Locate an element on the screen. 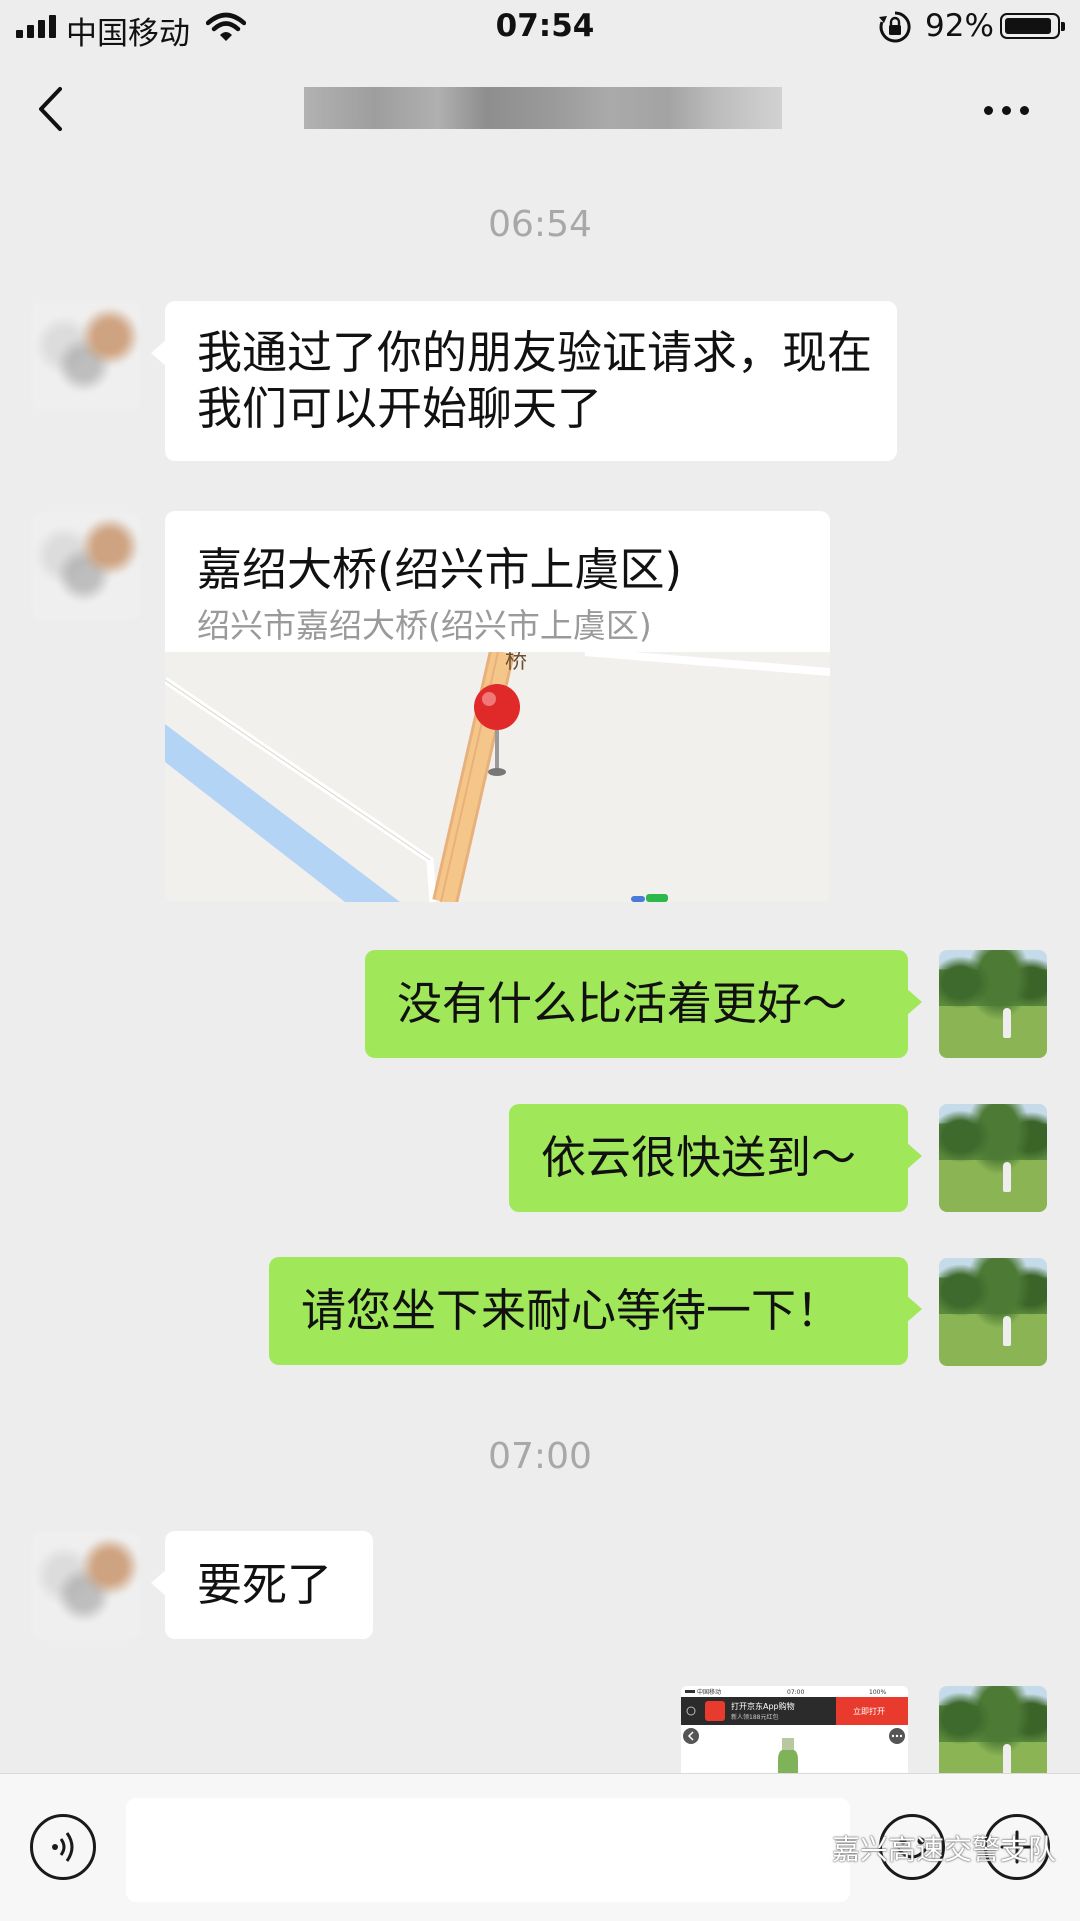  location-message-card: 嘉绍大桥(绍兴市上虞区) 绍兴市嘉绍大桥(绍兴市上虞区) 桥 is located at coordinates (497, 706).